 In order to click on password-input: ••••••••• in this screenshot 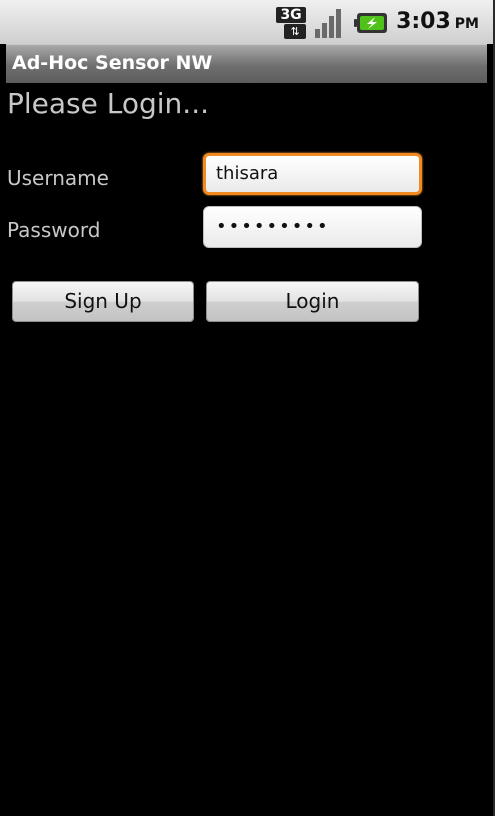, I will do `click(312, 227)`.